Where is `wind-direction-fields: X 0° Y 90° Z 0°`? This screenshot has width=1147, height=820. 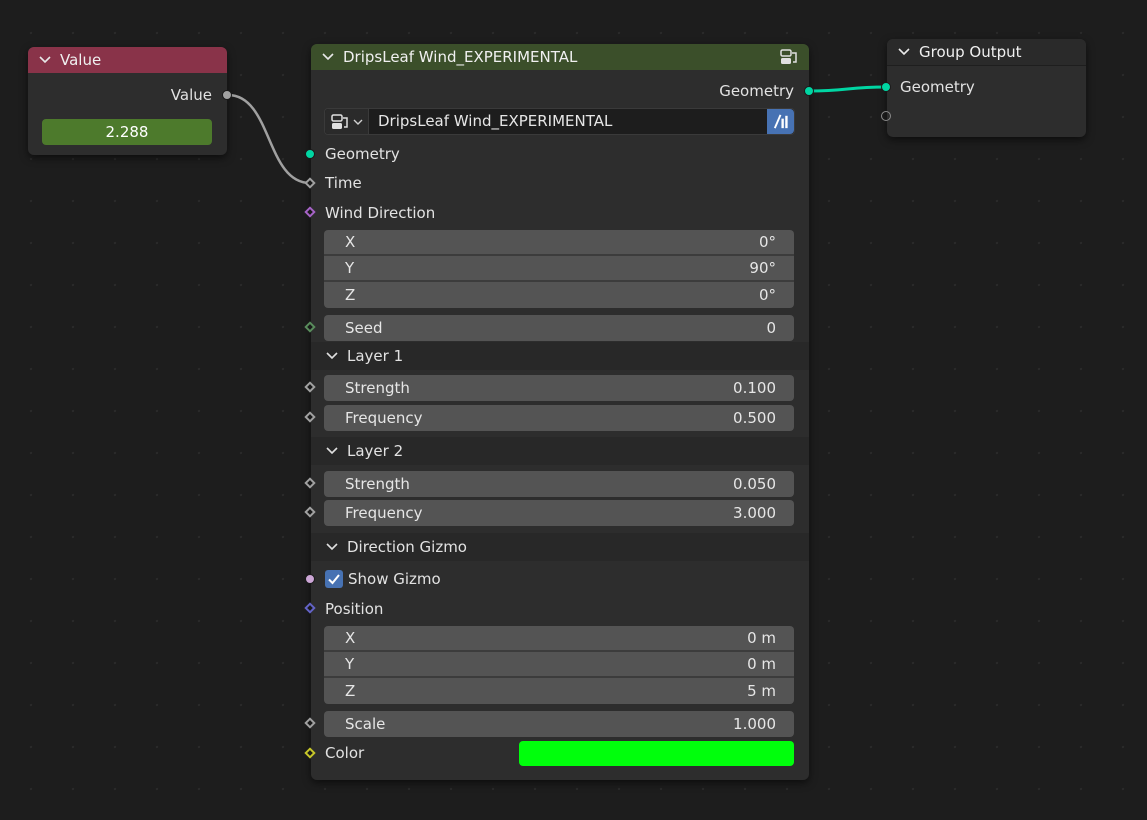
wind-direction-fields: X 0° Y 90° Z 0° is located at coordinates (559, 269).